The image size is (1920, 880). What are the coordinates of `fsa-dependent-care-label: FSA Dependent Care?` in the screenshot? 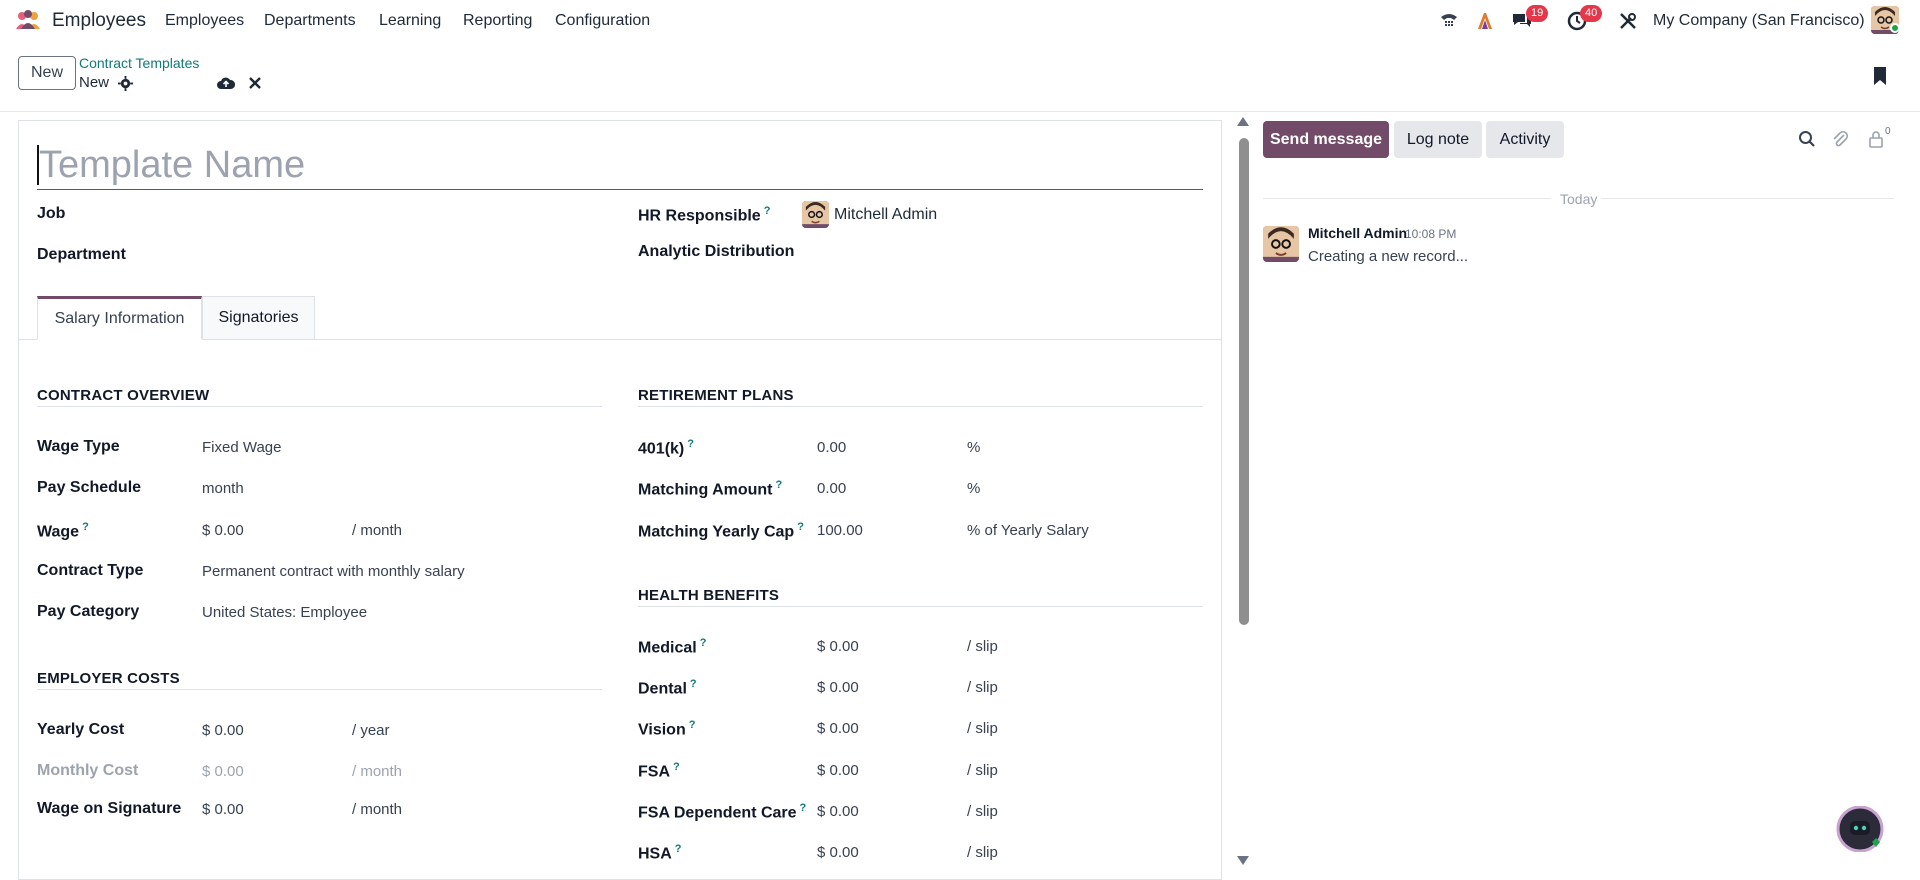 It's located at (722, 812).